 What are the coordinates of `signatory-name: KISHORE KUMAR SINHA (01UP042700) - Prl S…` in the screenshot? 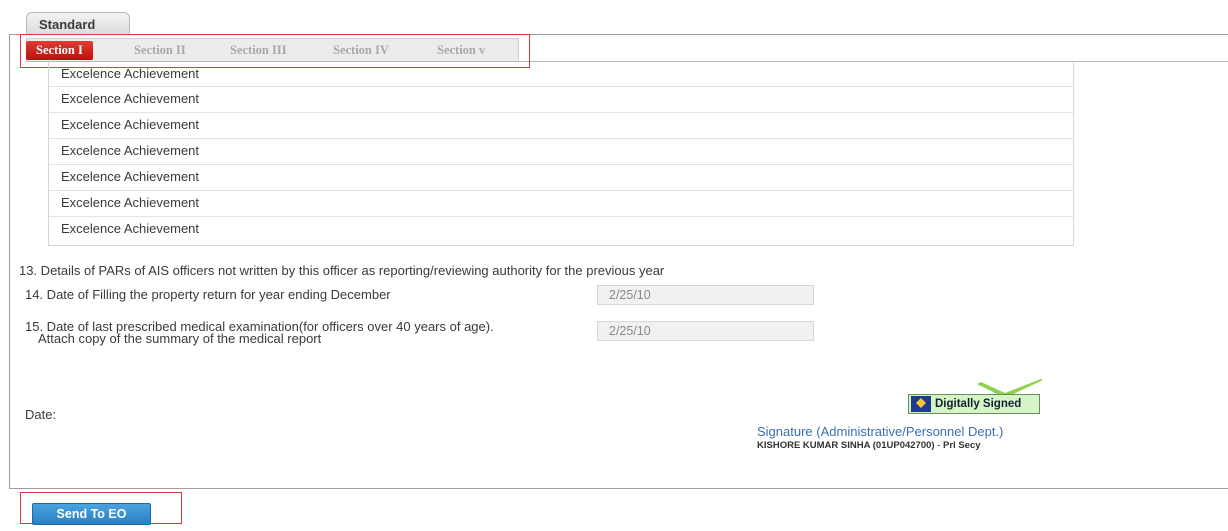 It's located at (869, 445).